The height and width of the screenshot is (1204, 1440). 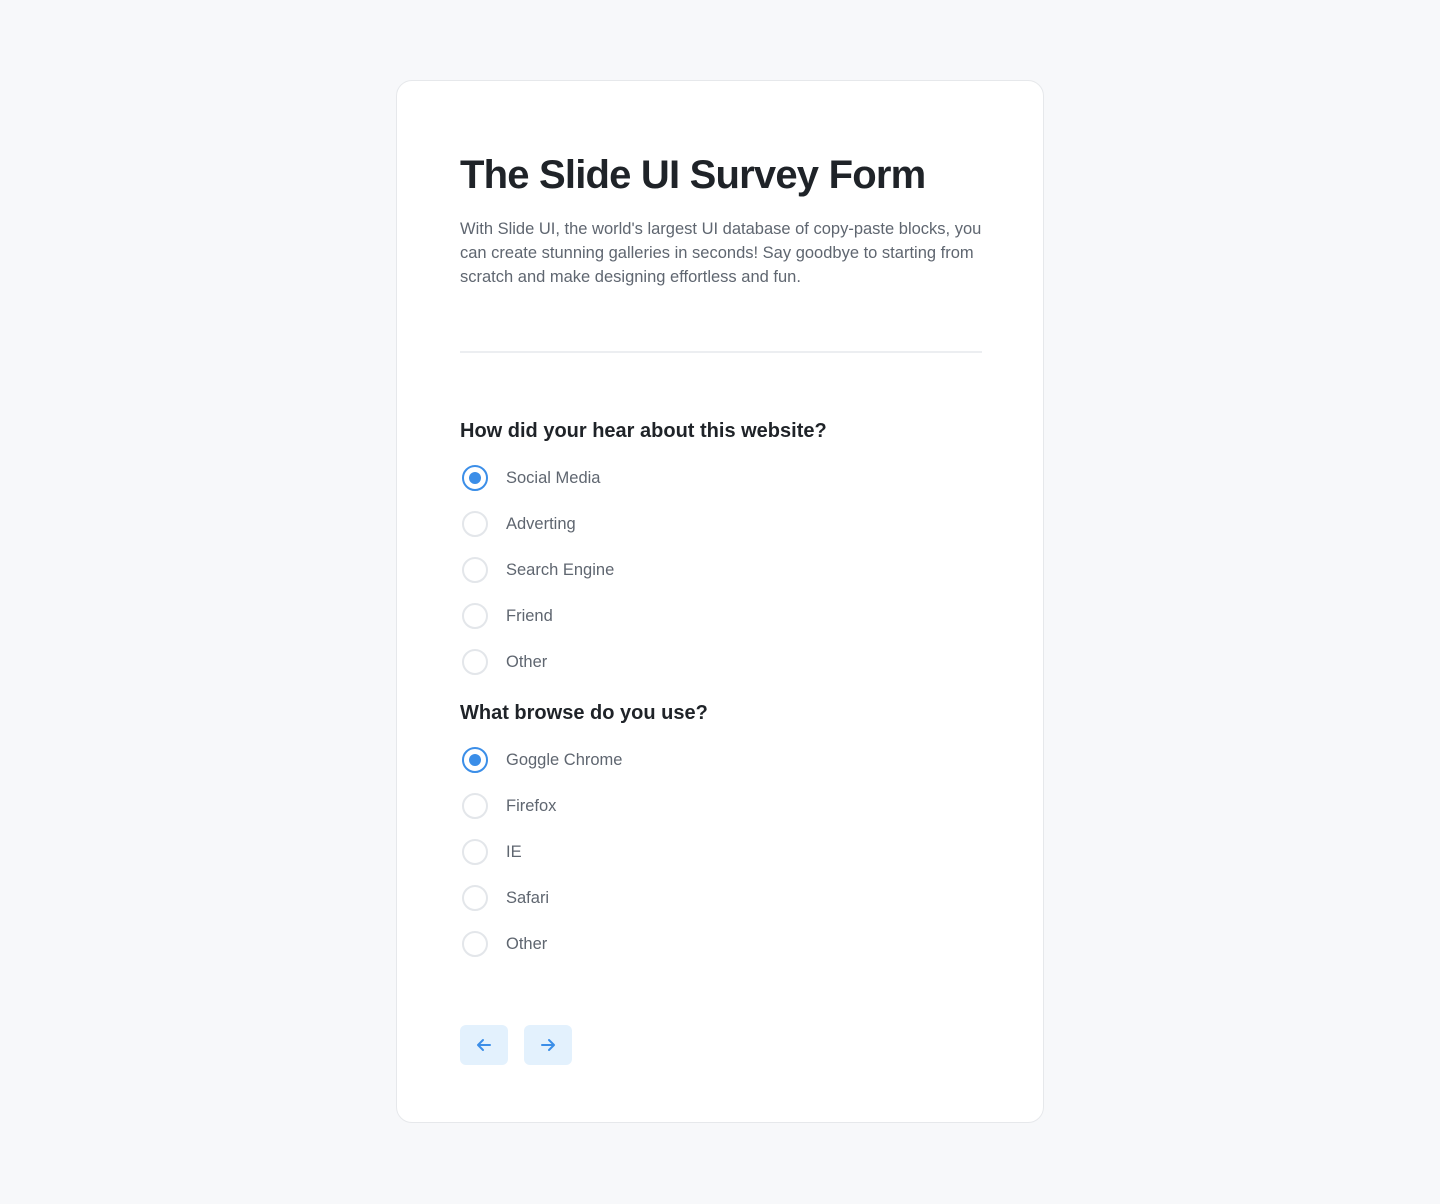 I want to click on radio-option-social-media: Social Media, so click(x=720, y=478).